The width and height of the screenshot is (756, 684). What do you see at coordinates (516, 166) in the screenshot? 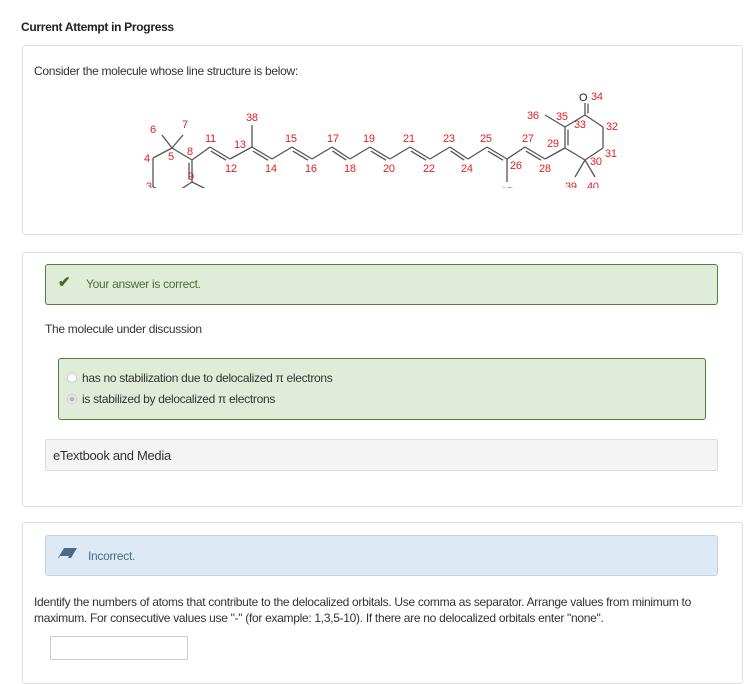
I see `atom-number-label: 26` at bounding box center [516, 166].